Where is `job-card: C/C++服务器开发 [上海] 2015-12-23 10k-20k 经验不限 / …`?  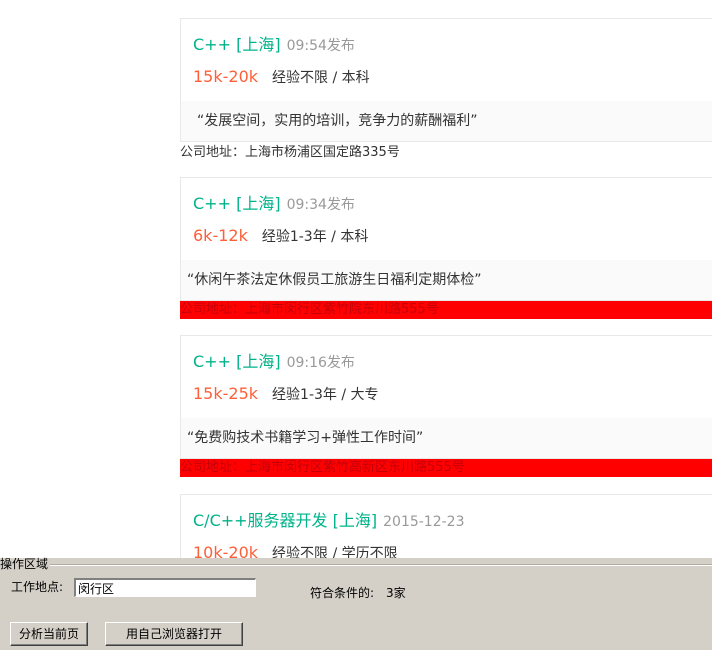
job-card: C/C++服务器开发 [上海] 2015-12-23 10k-20k 经验不限 / … is located at coordinates (446, 526).